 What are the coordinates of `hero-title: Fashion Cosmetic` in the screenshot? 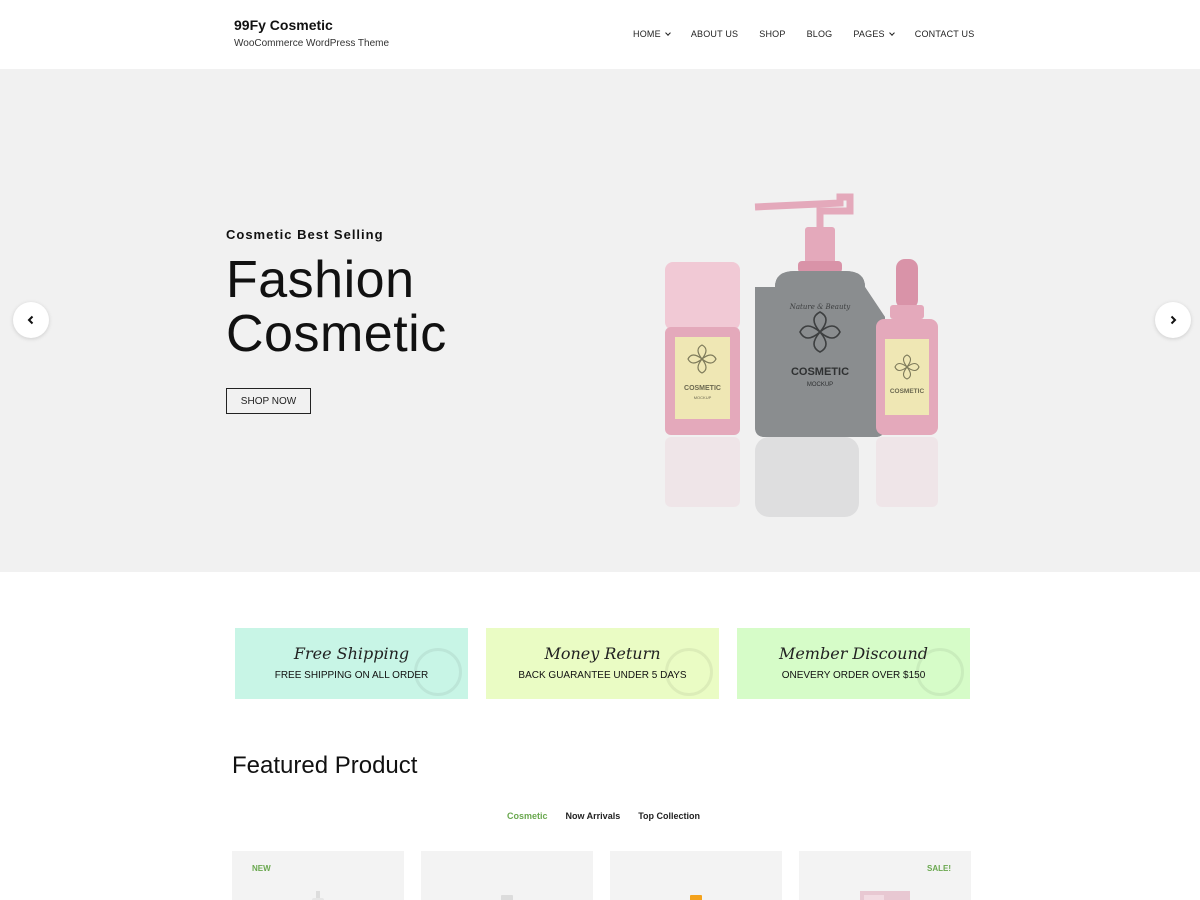 It's located at (336, 307).